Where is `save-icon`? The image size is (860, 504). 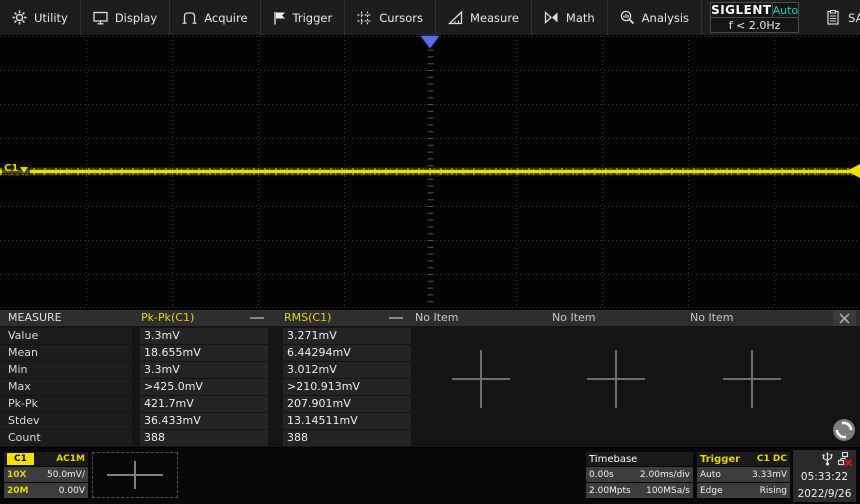 save-icon is located at coordinates (833, 17).